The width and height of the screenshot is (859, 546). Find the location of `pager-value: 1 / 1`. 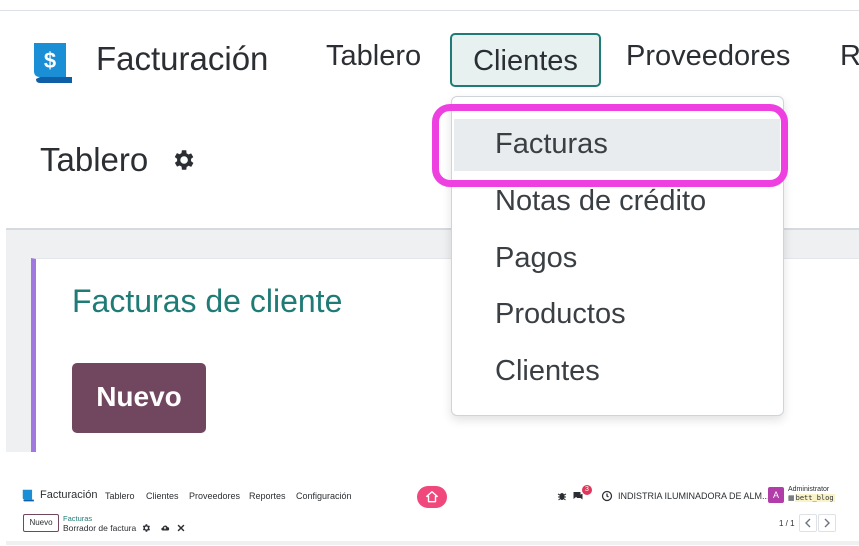

pager-value: 1 / 1 is located at coordinates (787, 523).